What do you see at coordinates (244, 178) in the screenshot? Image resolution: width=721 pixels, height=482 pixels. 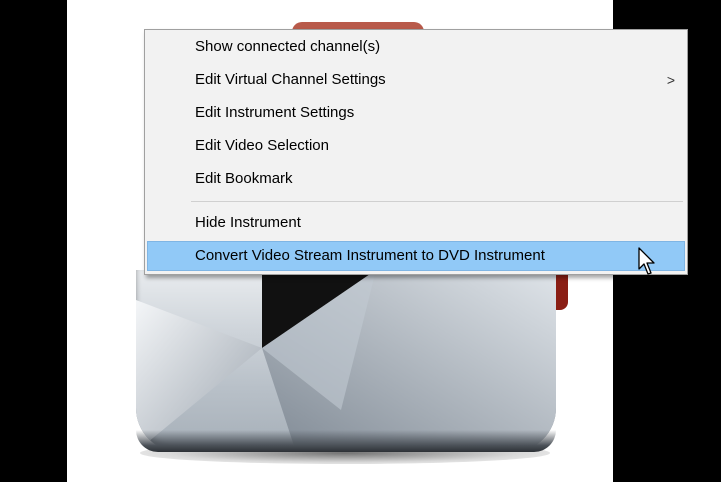 I see `menu-item-label: Edit Bookmark` at bounding box center [244, 178].